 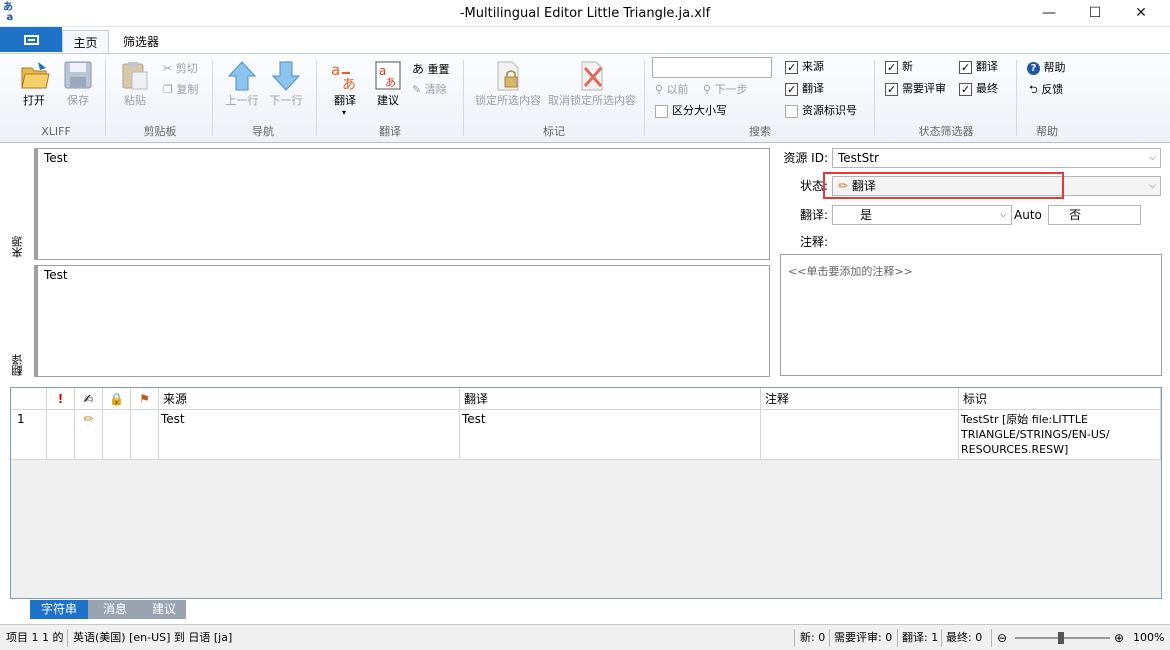 What do you see at coordinates (760, 131) in the screenshot?
I see `group-label-search: 搜索` at bounding box center [760, 131].